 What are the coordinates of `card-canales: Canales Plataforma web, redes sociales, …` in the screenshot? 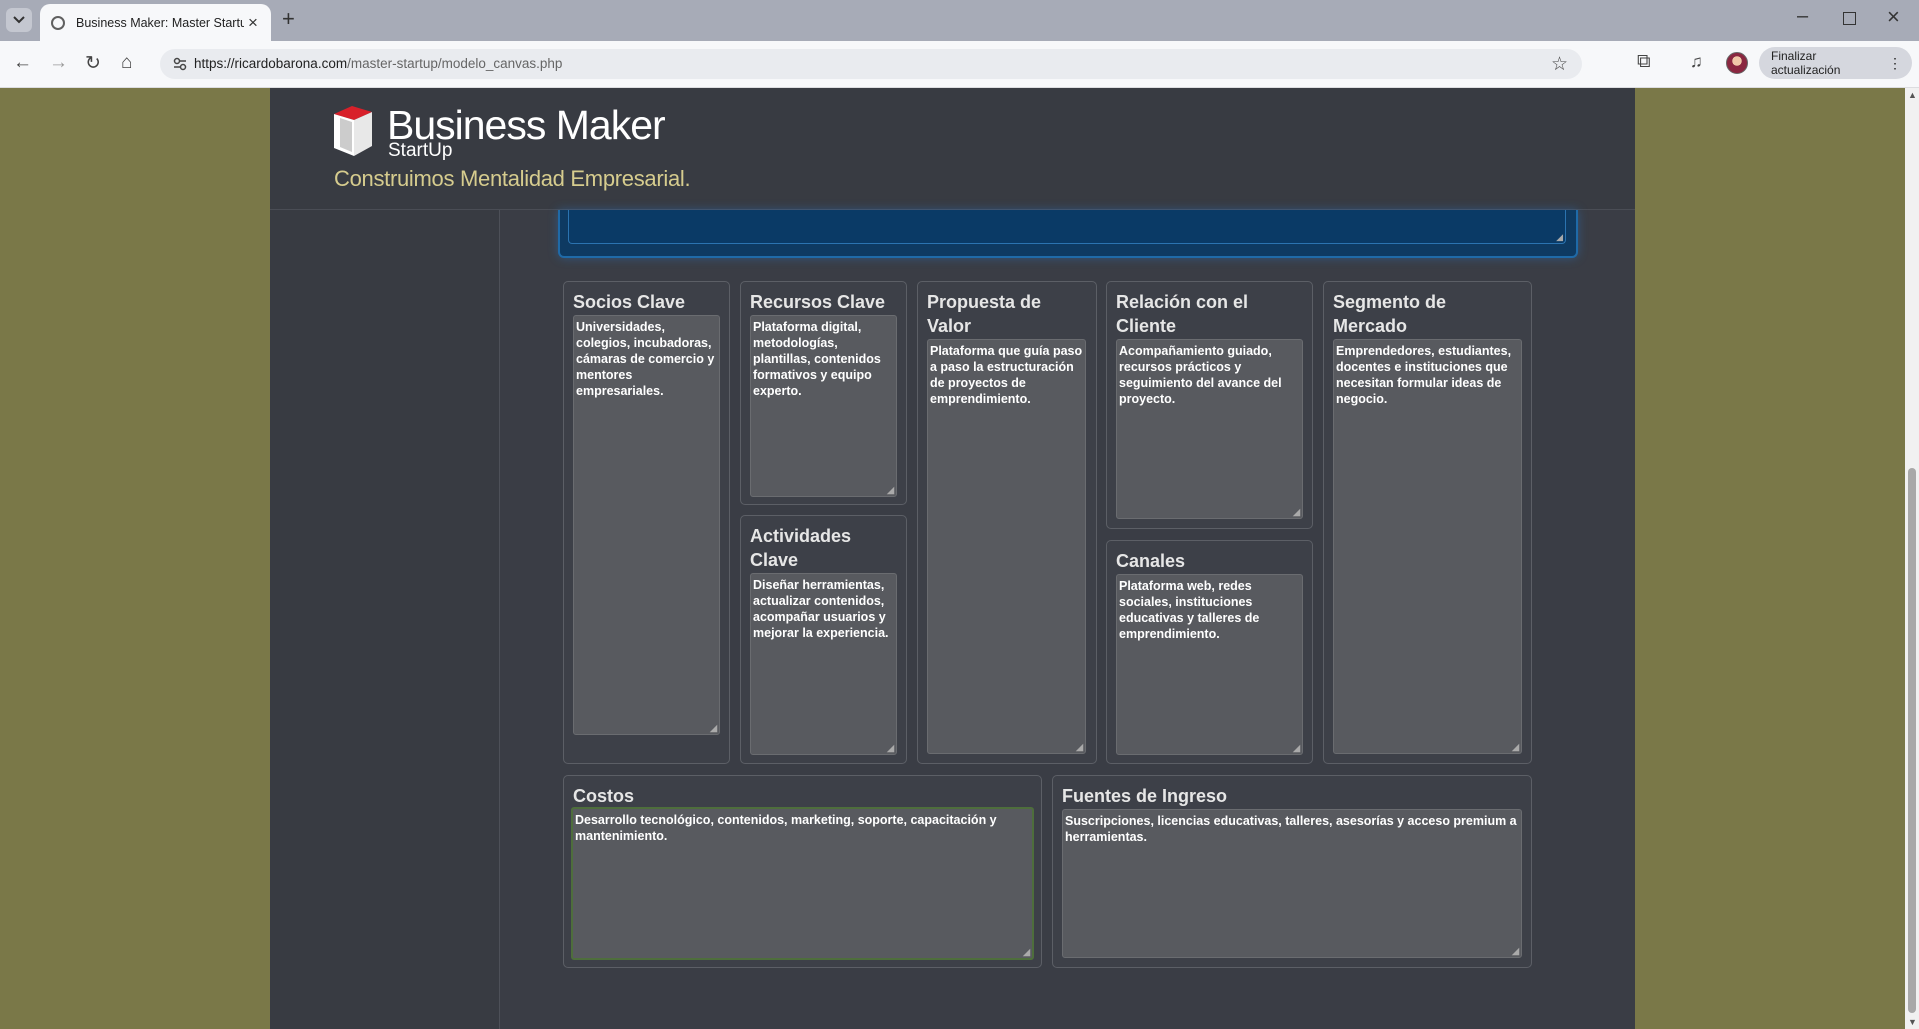 It's located at (1209, 652).